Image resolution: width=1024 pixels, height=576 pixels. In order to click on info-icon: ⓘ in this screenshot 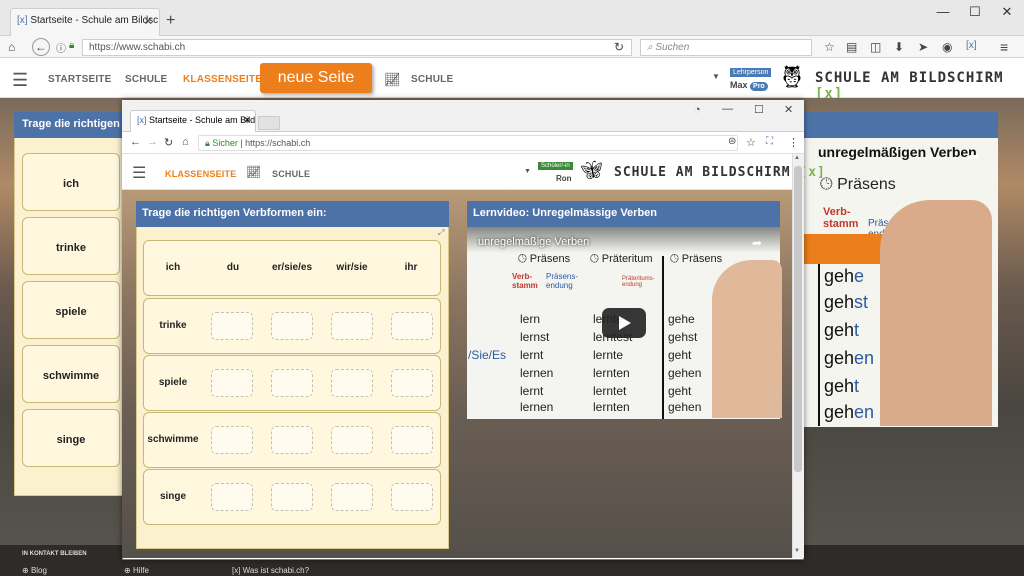, I will do `click(61, 47)`.